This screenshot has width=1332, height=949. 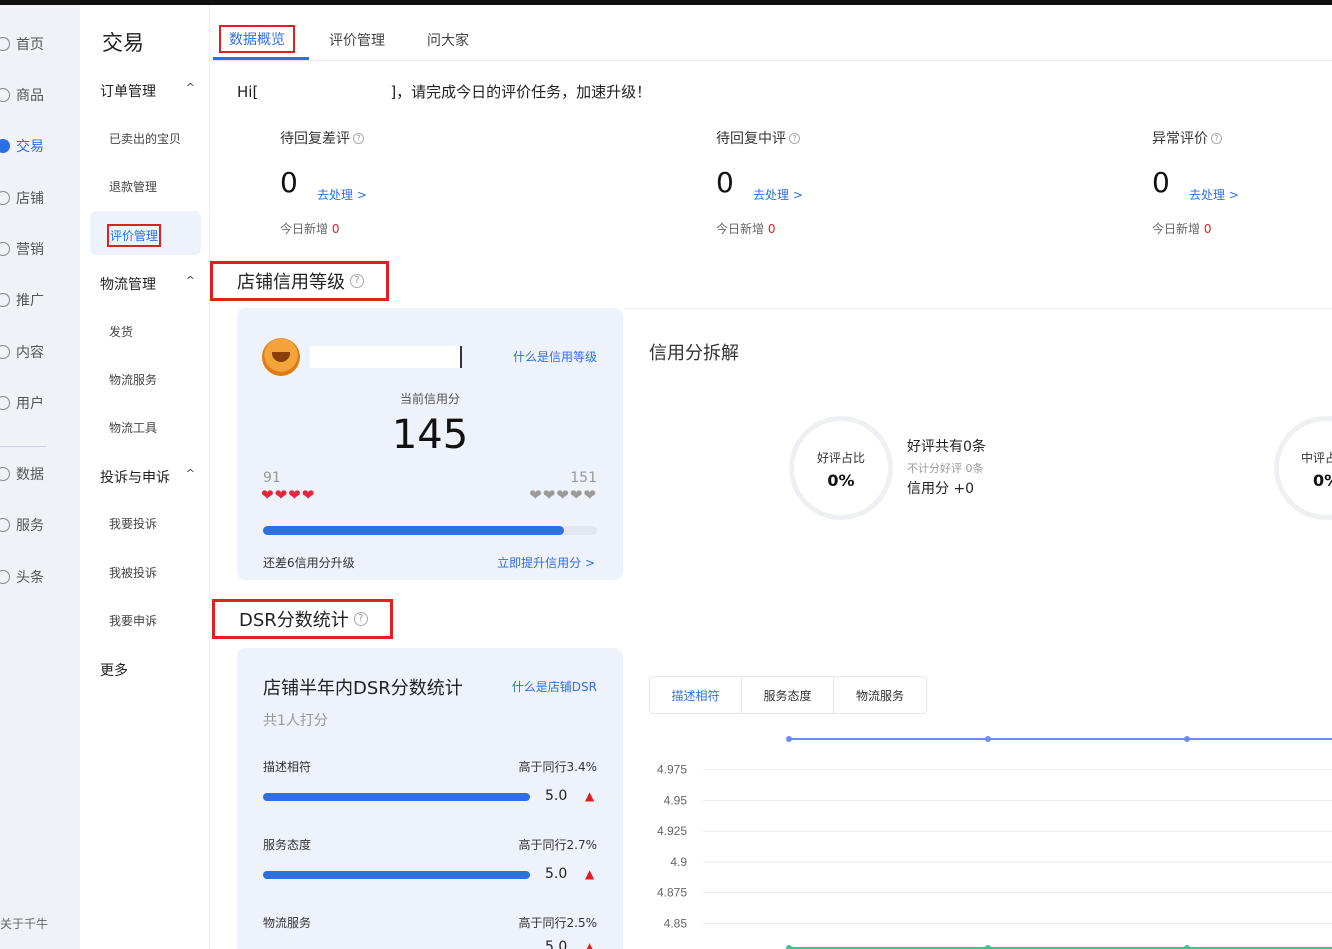 I want to click on data-icon, so click(x=5, y=474).